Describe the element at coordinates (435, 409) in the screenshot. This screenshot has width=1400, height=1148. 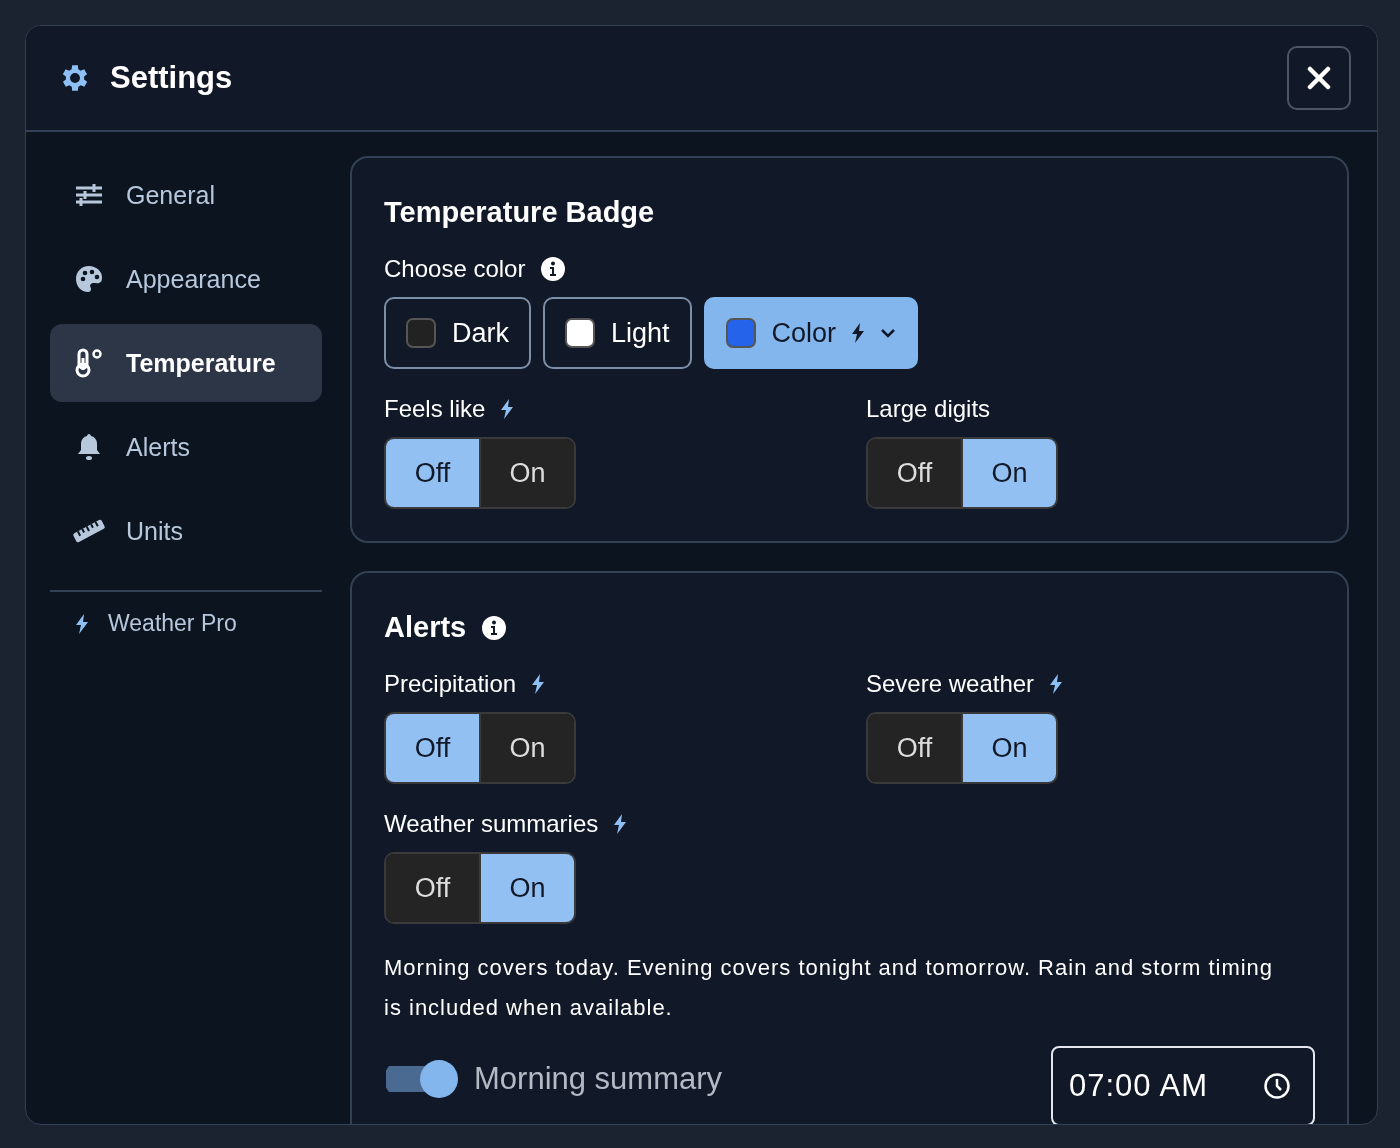
I see `toggle-label: Feels like` at that location.